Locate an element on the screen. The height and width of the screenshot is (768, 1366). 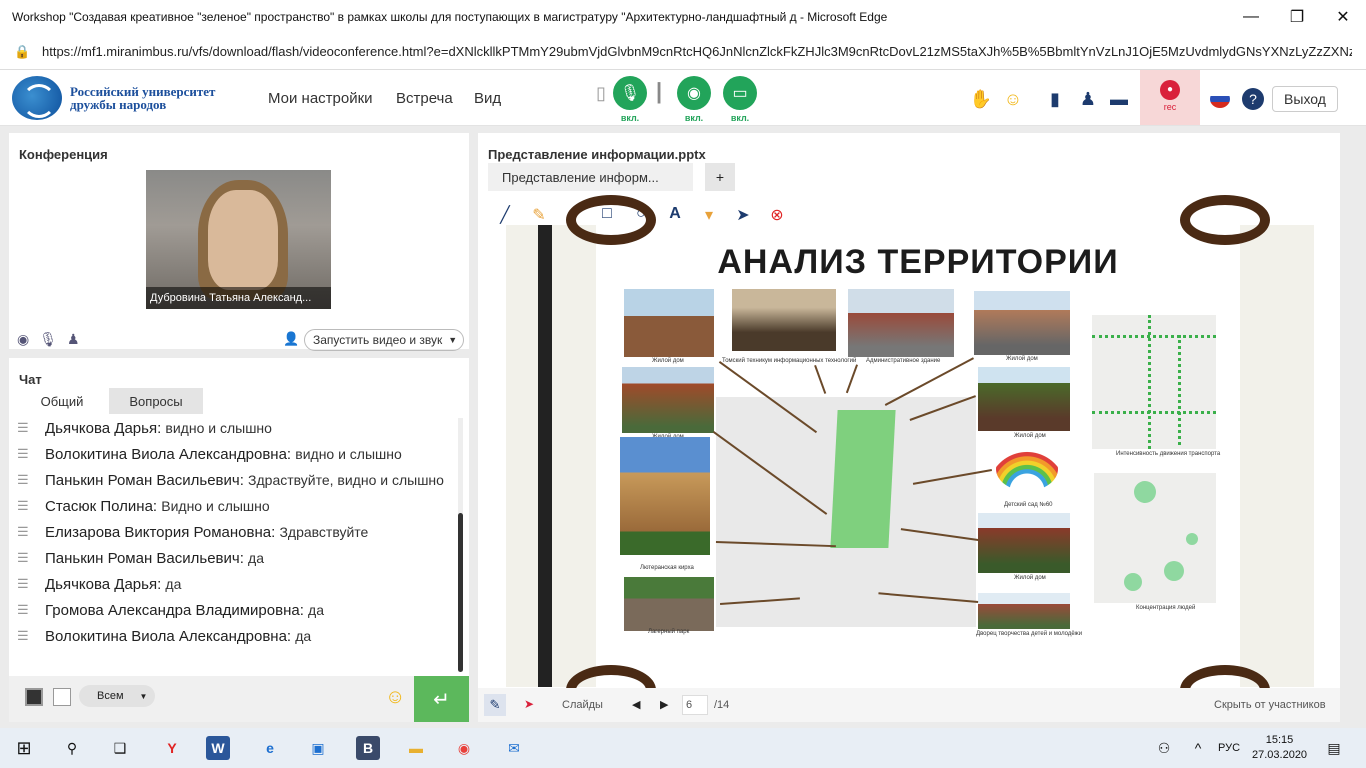
mic-toggle: 🎙 вкл. is located at coordinates (630, 99).